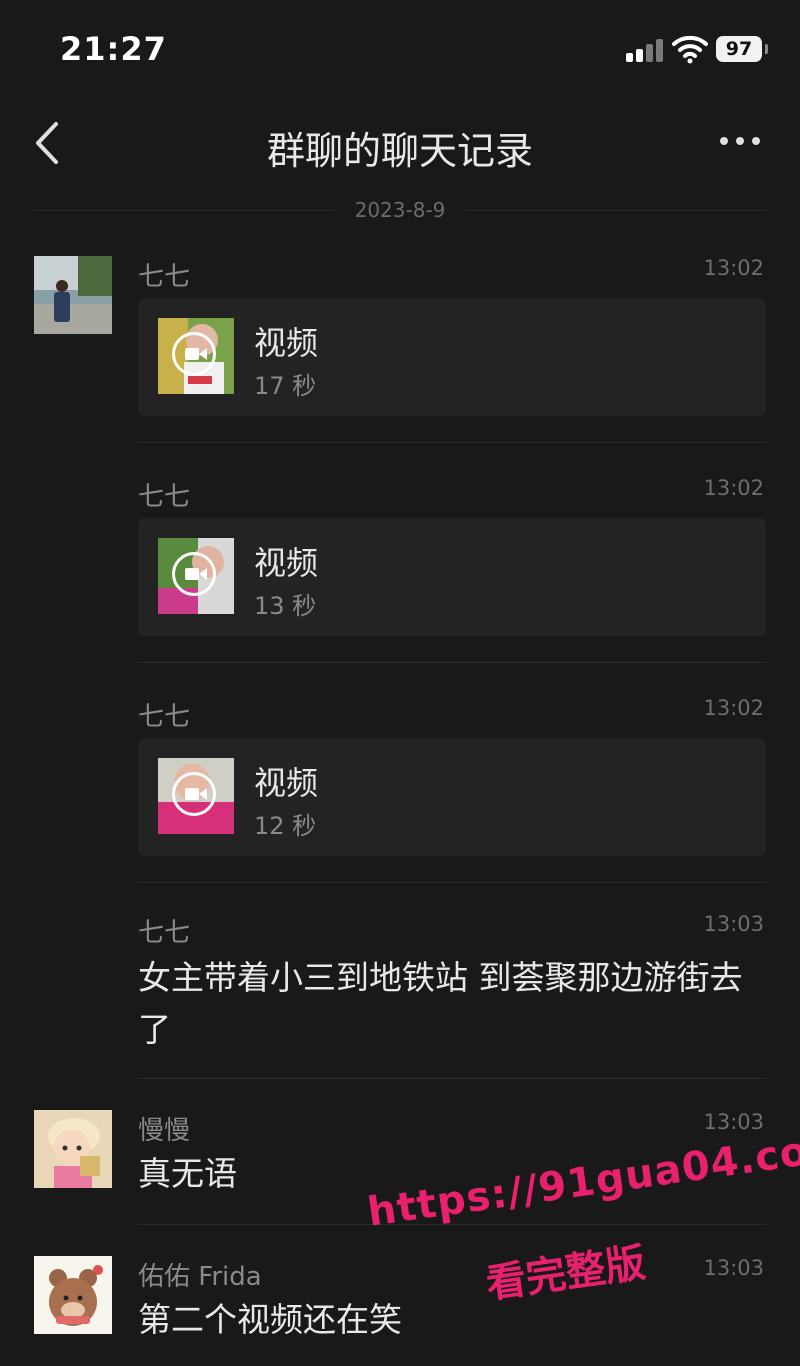 The height and width of the screenshot is (1366, 800). Describe the element at coordinates (285, 826) in the screenshot. I see `video-duration: 12 秒` at that location.